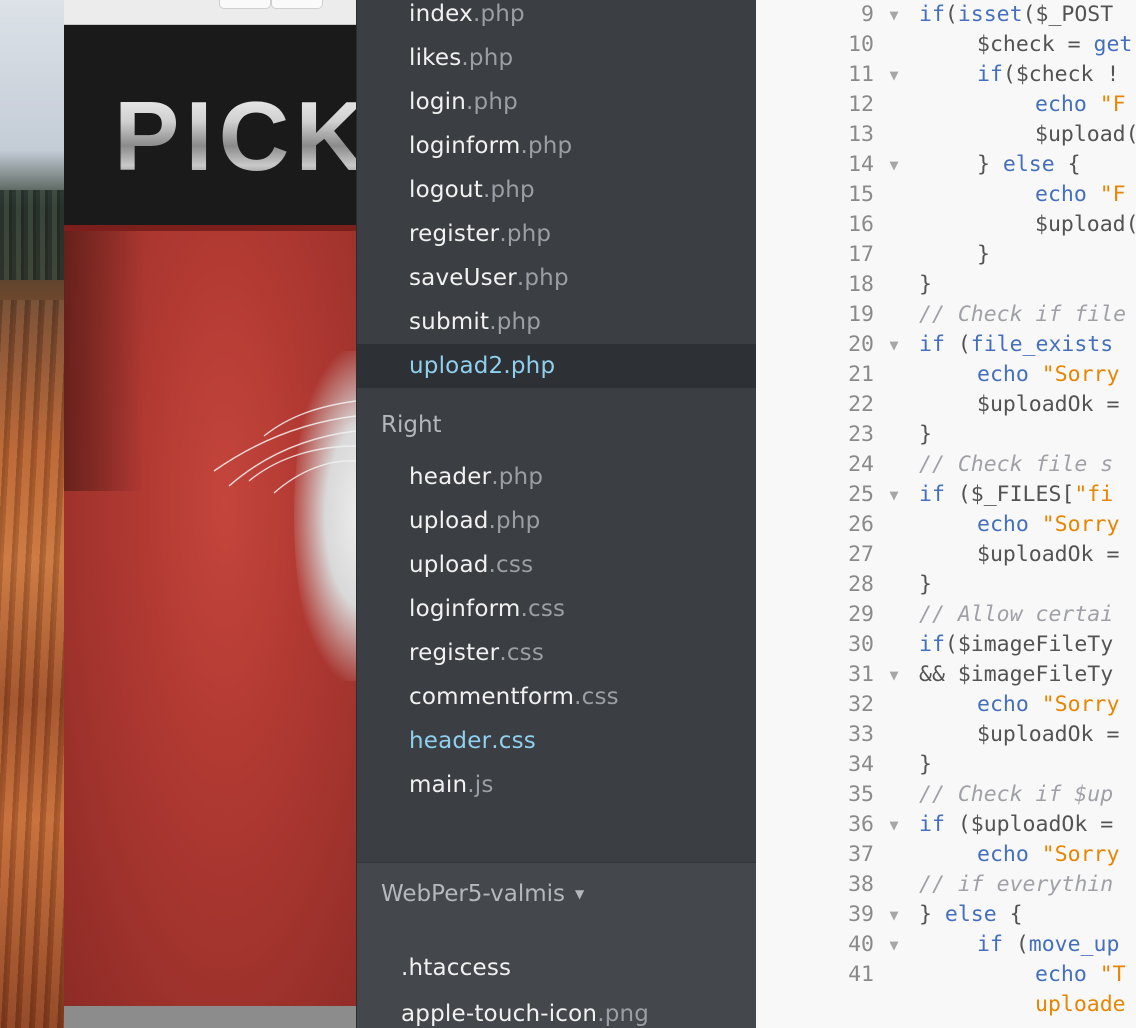 The height and width of the screenshot is (1028, 1136). I want to click on code-line: 20 ▼ if (file_exists, so click(946, 345).